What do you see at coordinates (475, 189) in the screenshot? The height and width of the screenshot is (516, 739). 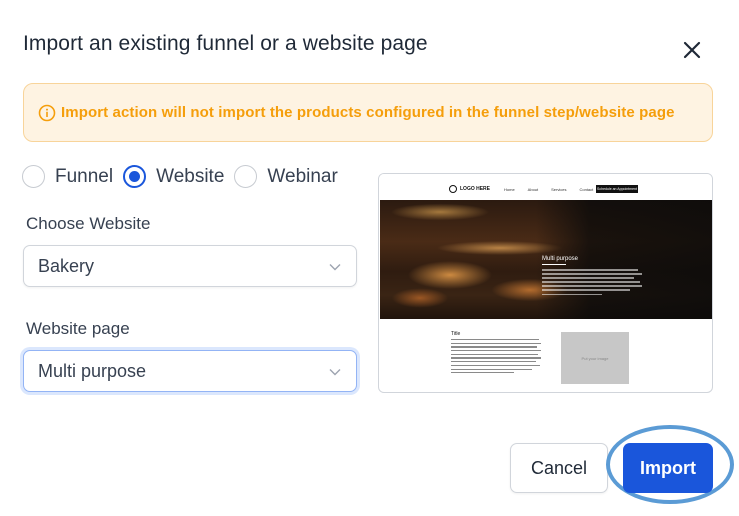 I see `preview-logo-text: LOGO HERE` at bounding box center [475, 189].